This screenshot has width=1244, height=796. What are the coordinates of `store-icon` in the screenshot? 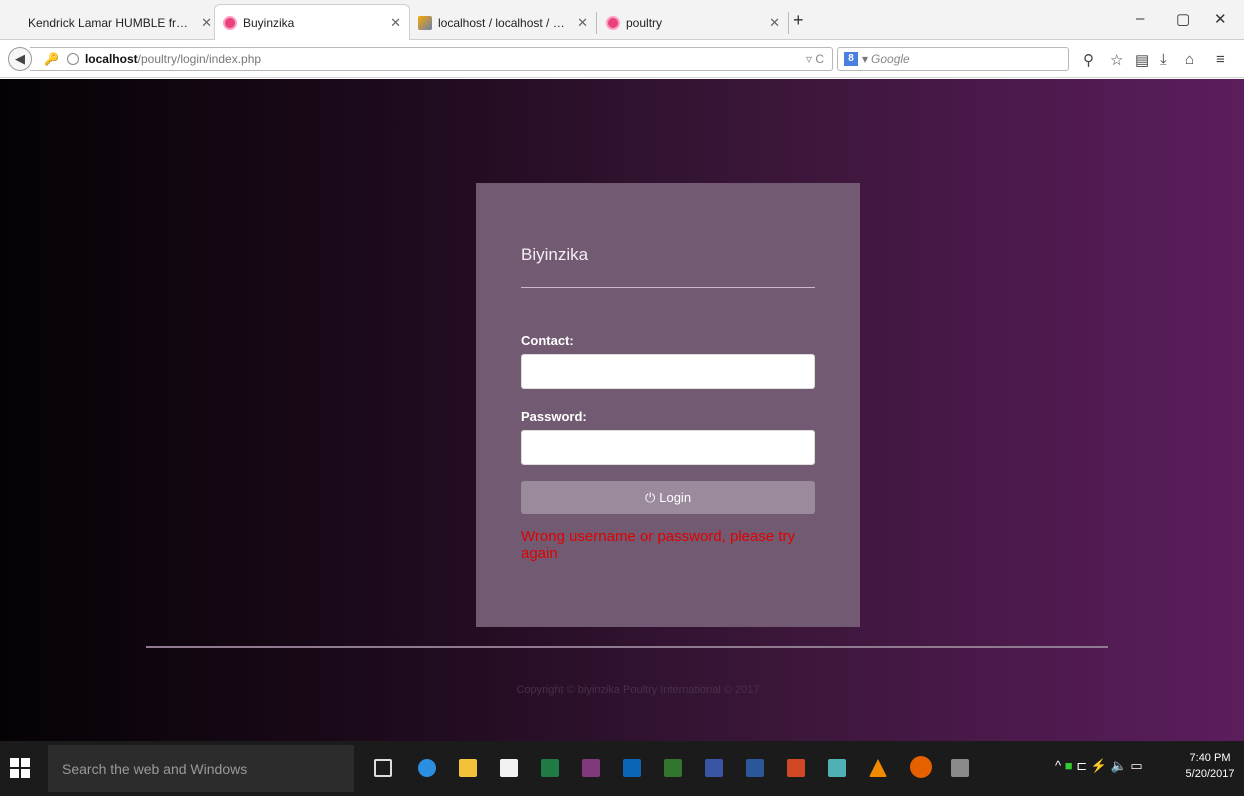 It's located at (509, 768).